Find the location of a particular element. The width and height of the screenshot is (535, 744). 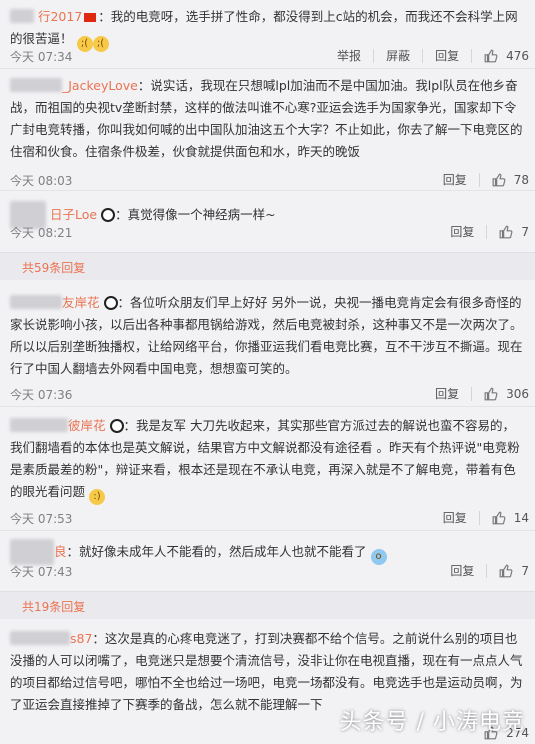

username: 彼岸花 is located at coordinates (87, 425).